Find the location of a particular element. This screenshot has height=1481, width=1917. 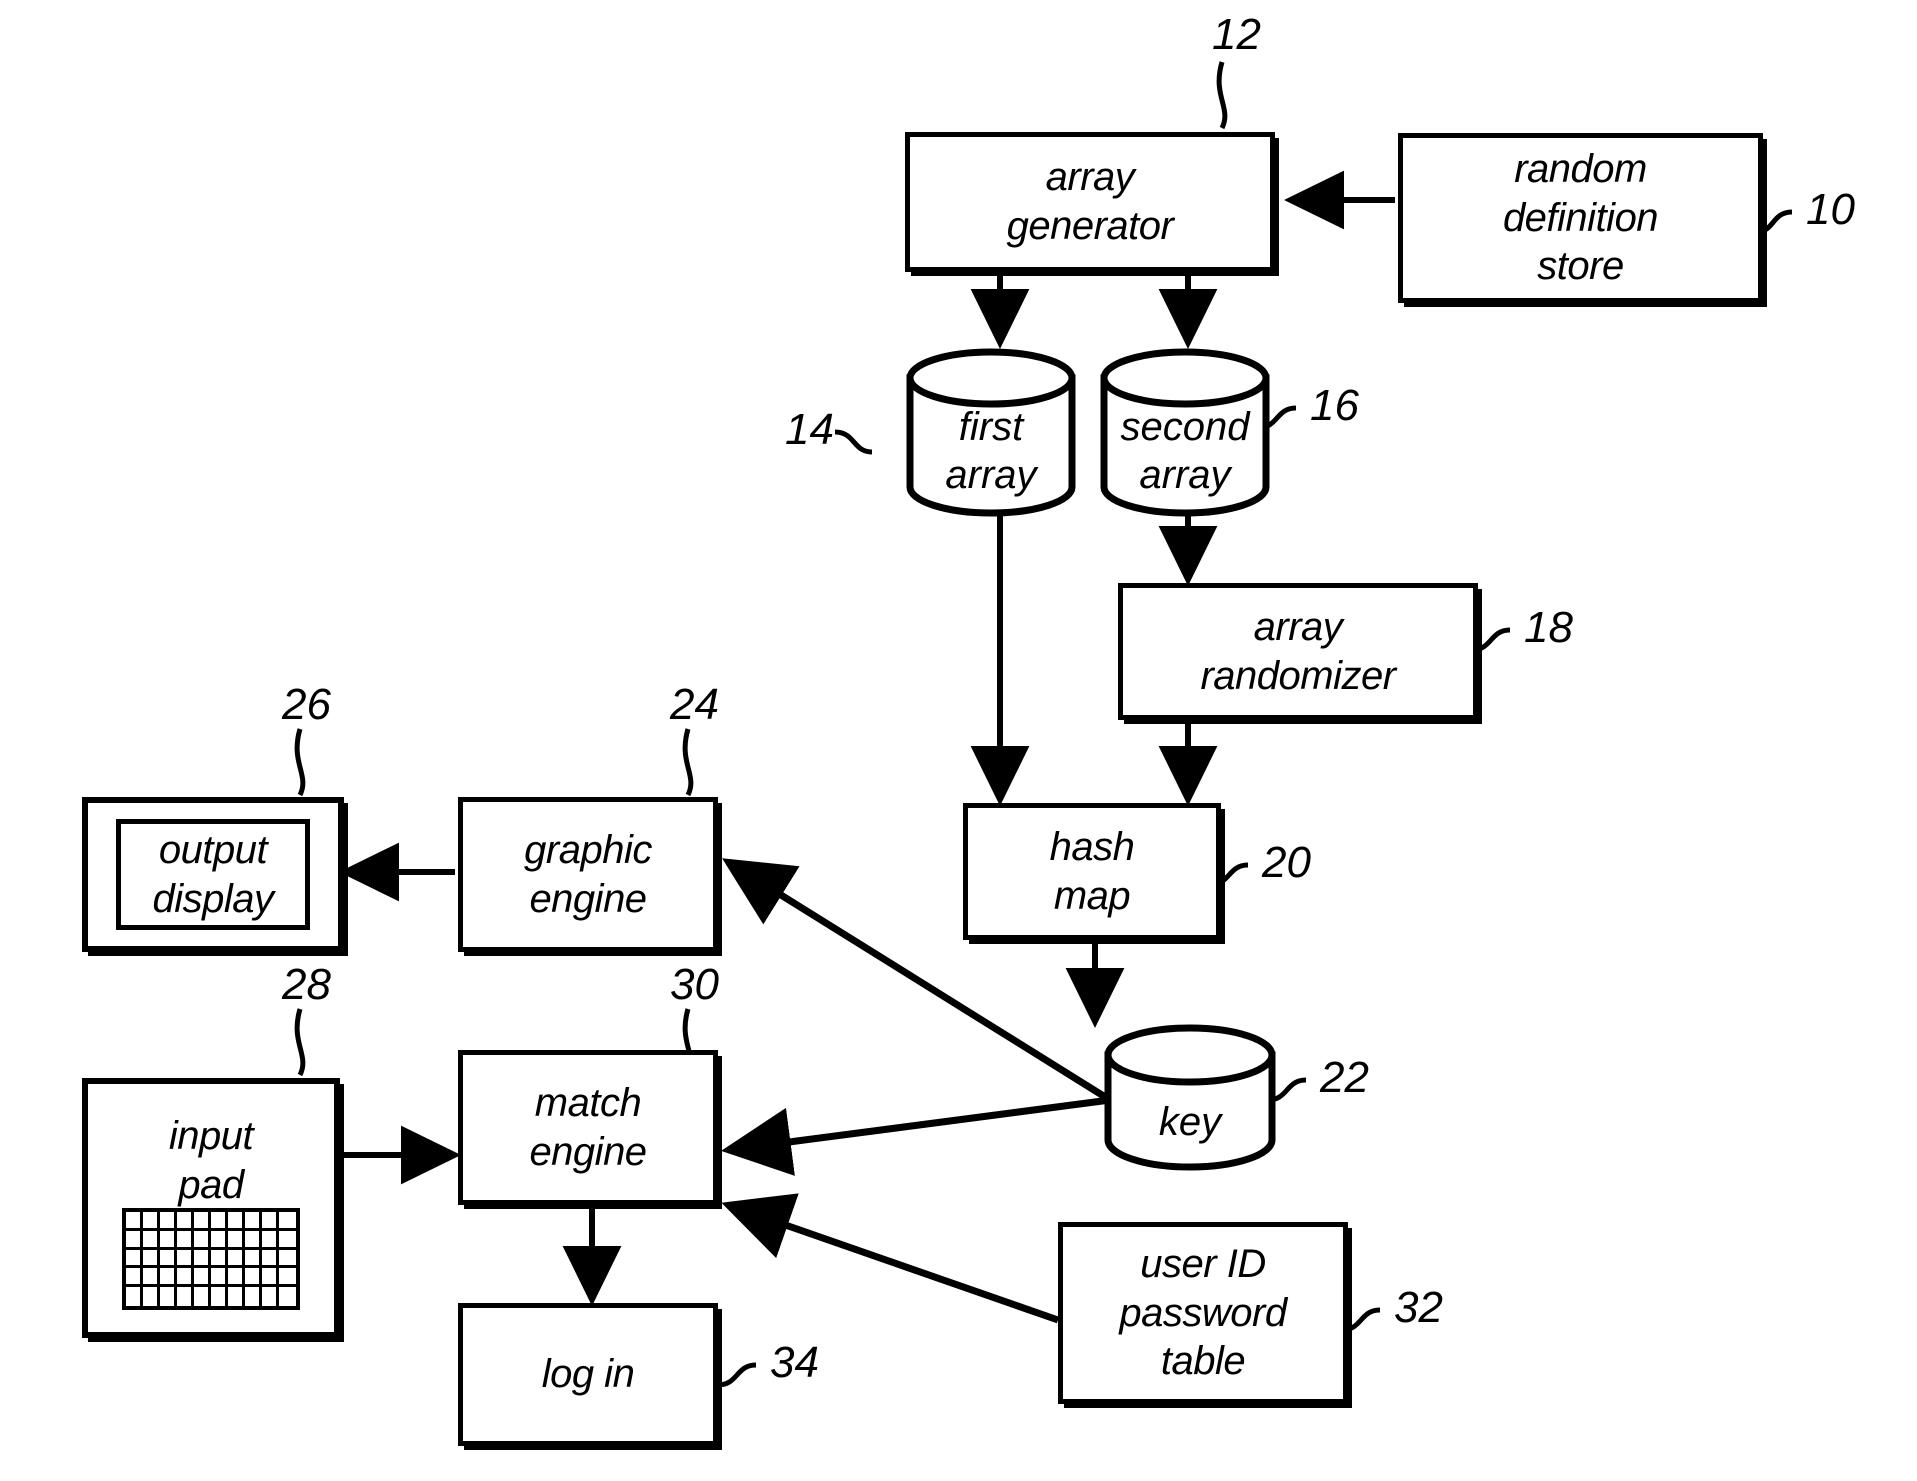

array-generator-label-line1: array is located at coordinates (1090, 177).